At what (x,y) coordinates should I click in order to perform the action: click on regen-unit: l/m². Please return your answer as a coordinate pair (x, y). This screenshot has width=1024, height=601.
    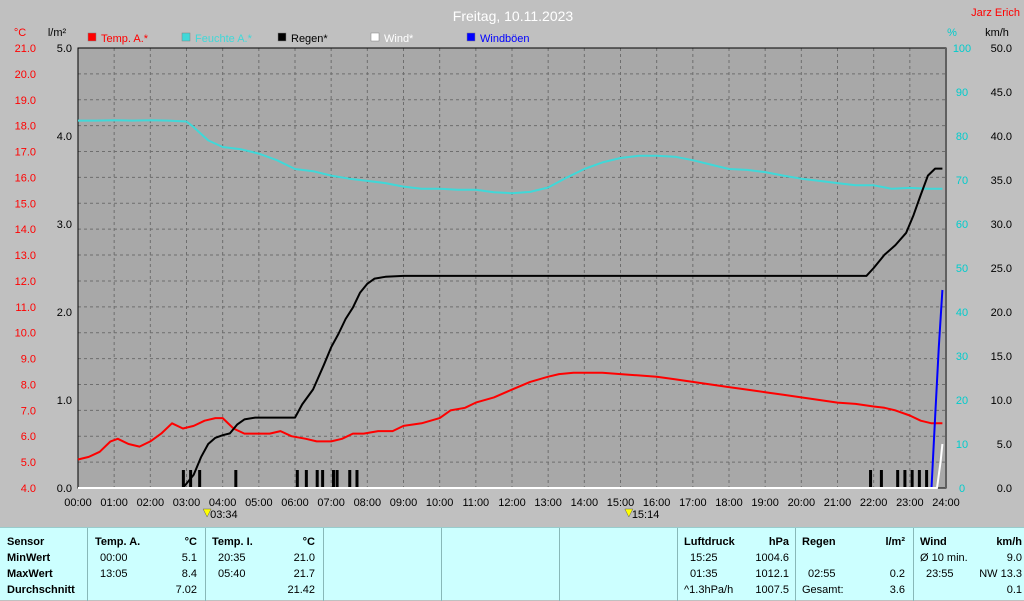
    Looking at the image, I should click on (895, 542).